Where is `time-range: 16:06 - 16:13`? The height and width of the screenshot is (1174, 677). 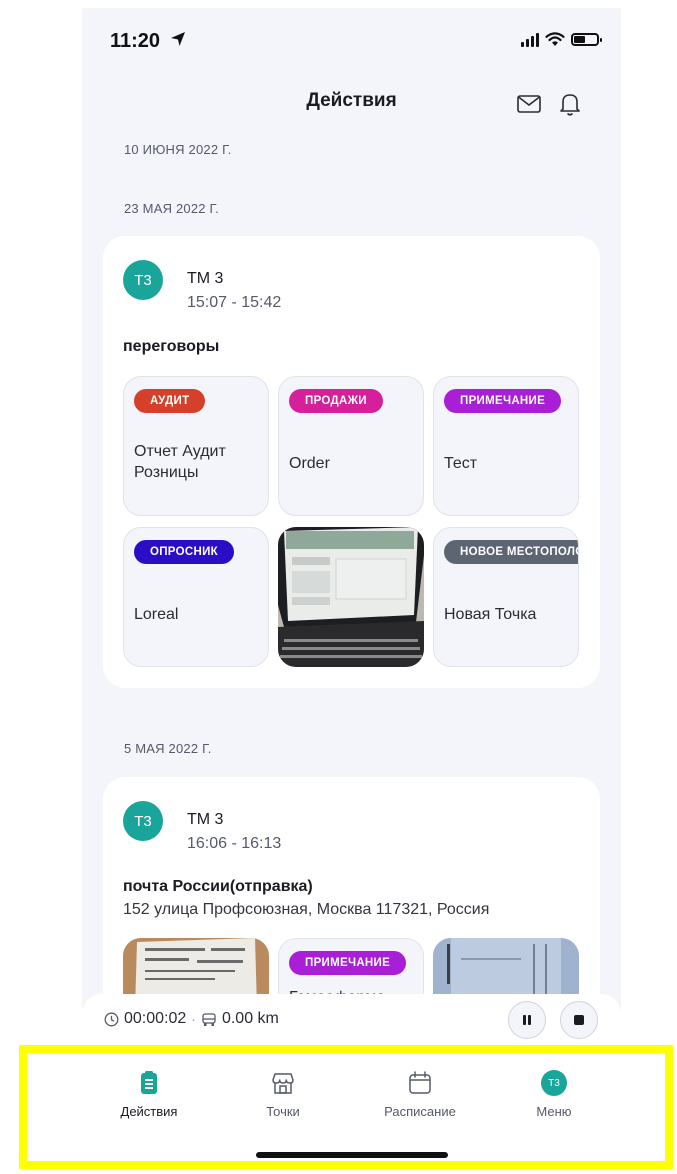 time-range: 16:06 - 16:13 is located at coordinates (234, 843).